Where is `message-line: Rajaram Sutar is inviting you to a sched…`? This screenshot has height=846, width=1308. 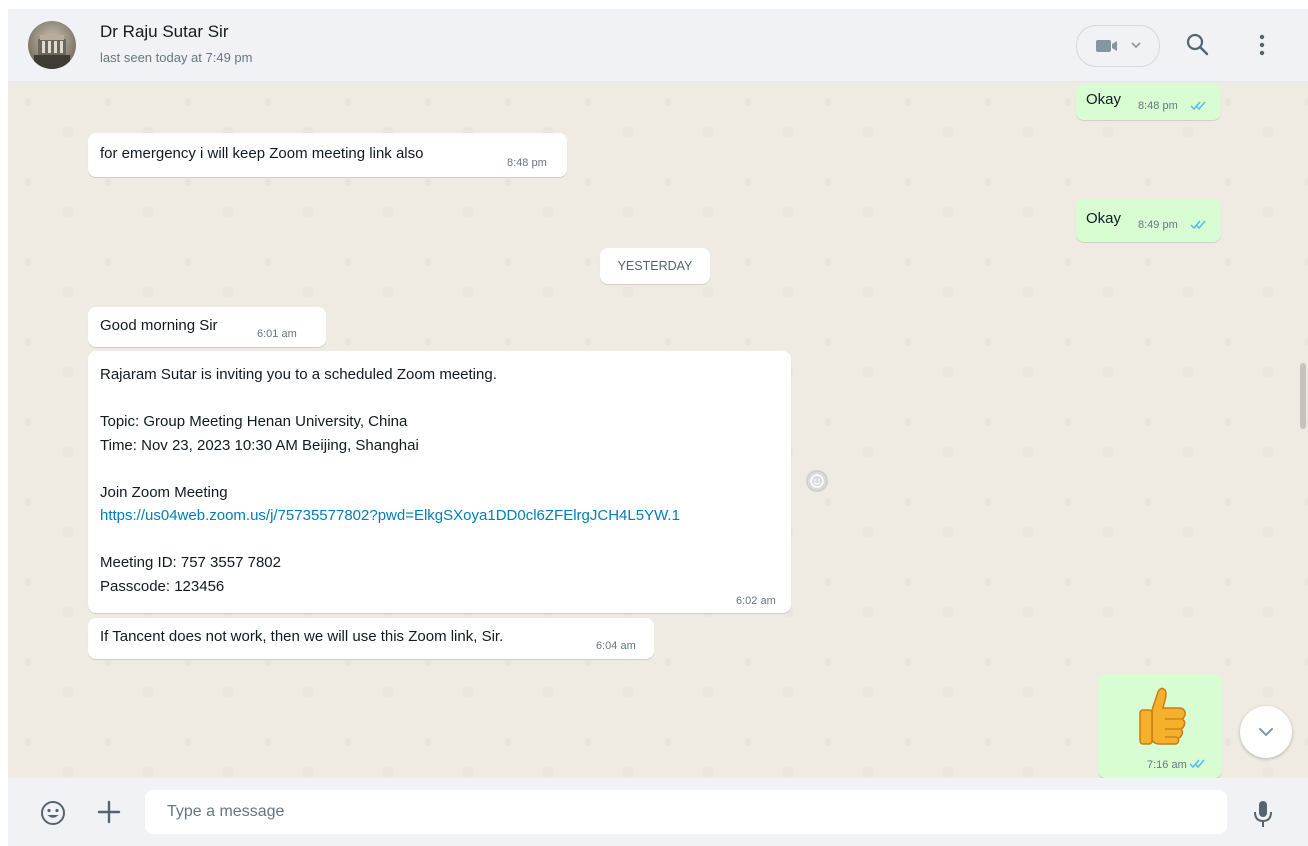 message-line: Rajaram Sutar is inviting you to a sched… is located at coordinates (298, 374).